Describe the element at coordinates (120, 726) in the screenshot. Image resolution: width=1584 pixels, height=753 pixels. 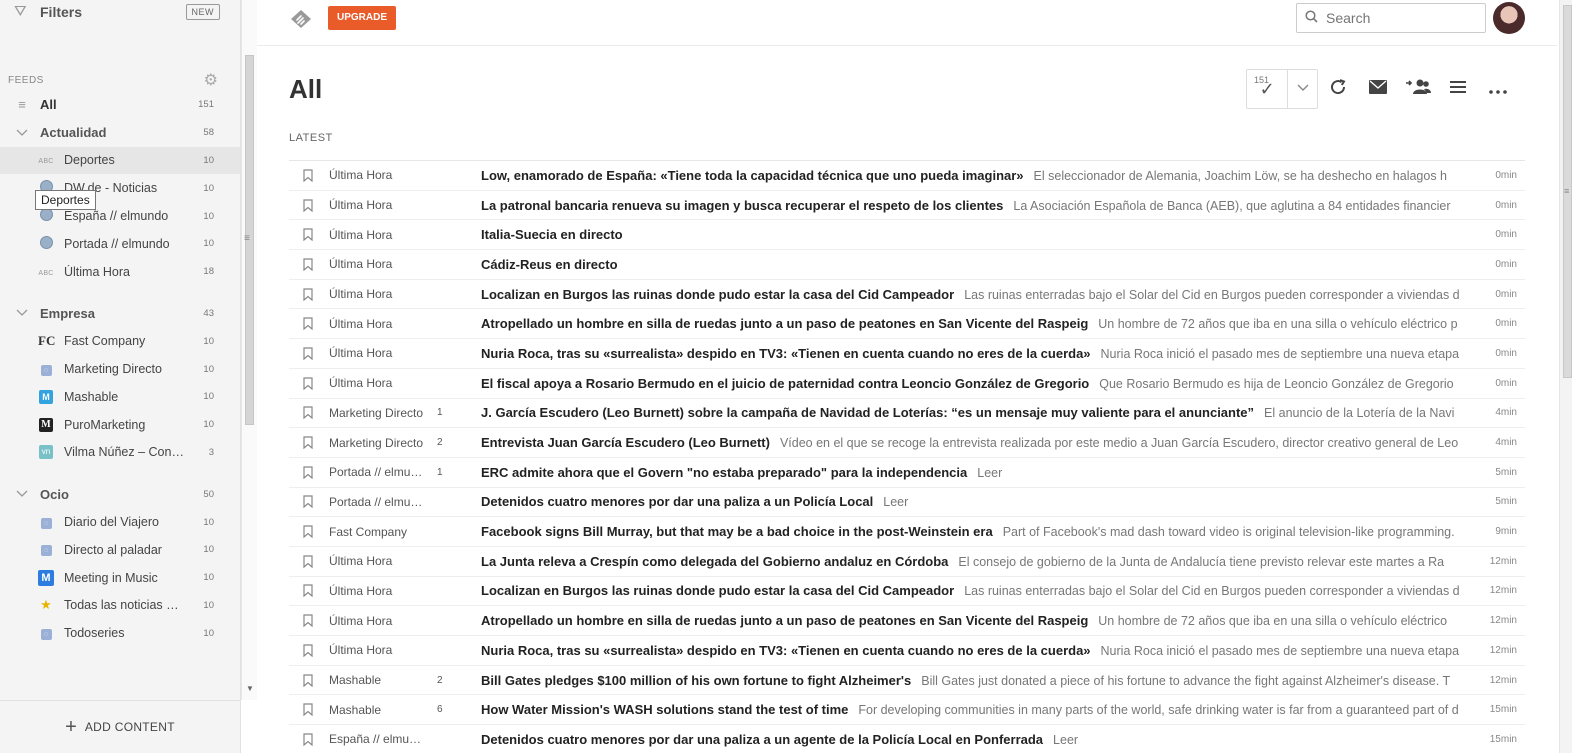
I see `add-content-button: + ADD CONTENT` at that location.